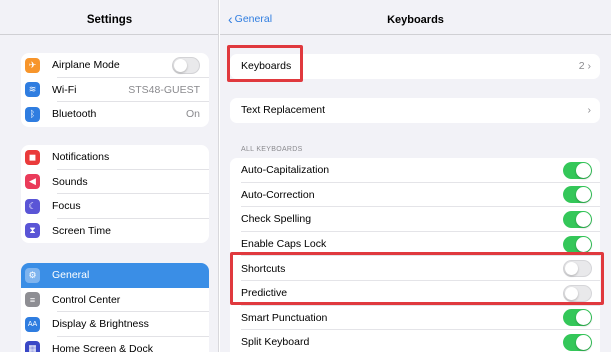  Describe the element at coordinates (266, 66) in the screenshot. I see `keyboards-label: Keyboards` at that location.